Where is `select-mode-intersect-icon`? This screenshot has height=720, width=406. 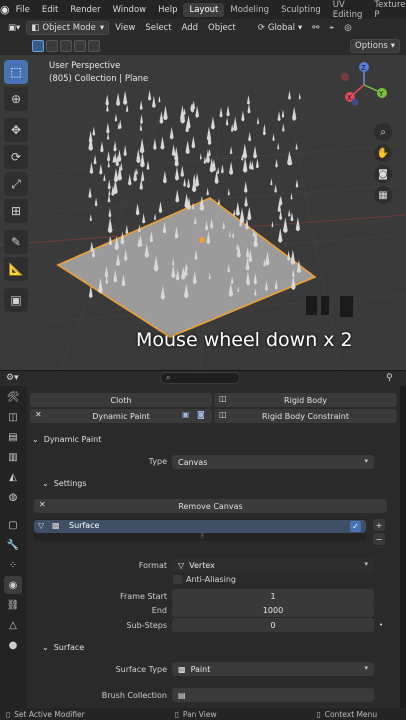
select-mode-intersect-icon is located at coordinates (94, 46).